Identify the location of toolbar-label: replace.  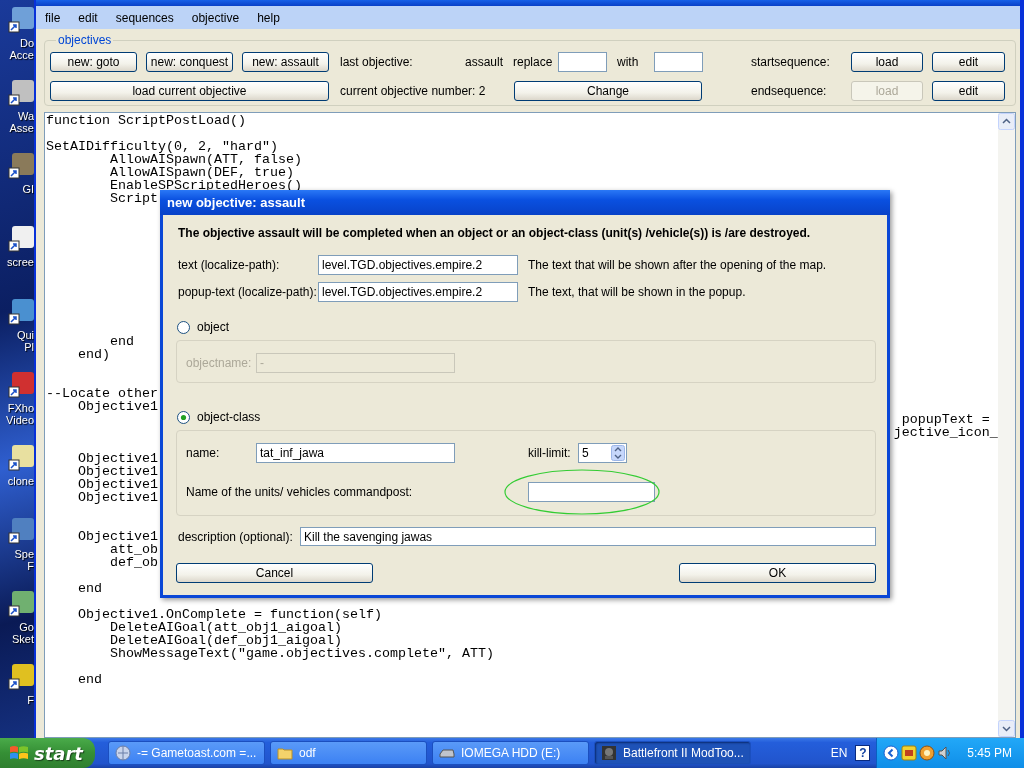
(533, 62).